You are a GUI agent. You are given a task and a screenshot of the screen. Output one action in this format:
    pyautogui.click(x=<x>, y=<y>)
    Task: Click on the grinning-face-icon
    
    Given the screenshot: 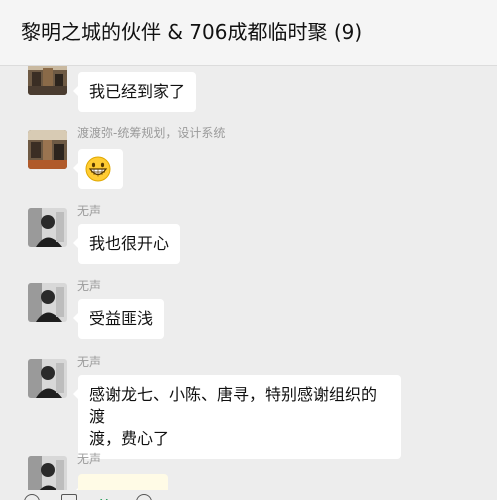 What is the action you would take?
    pyautogui.click(x=98, y=169)
    